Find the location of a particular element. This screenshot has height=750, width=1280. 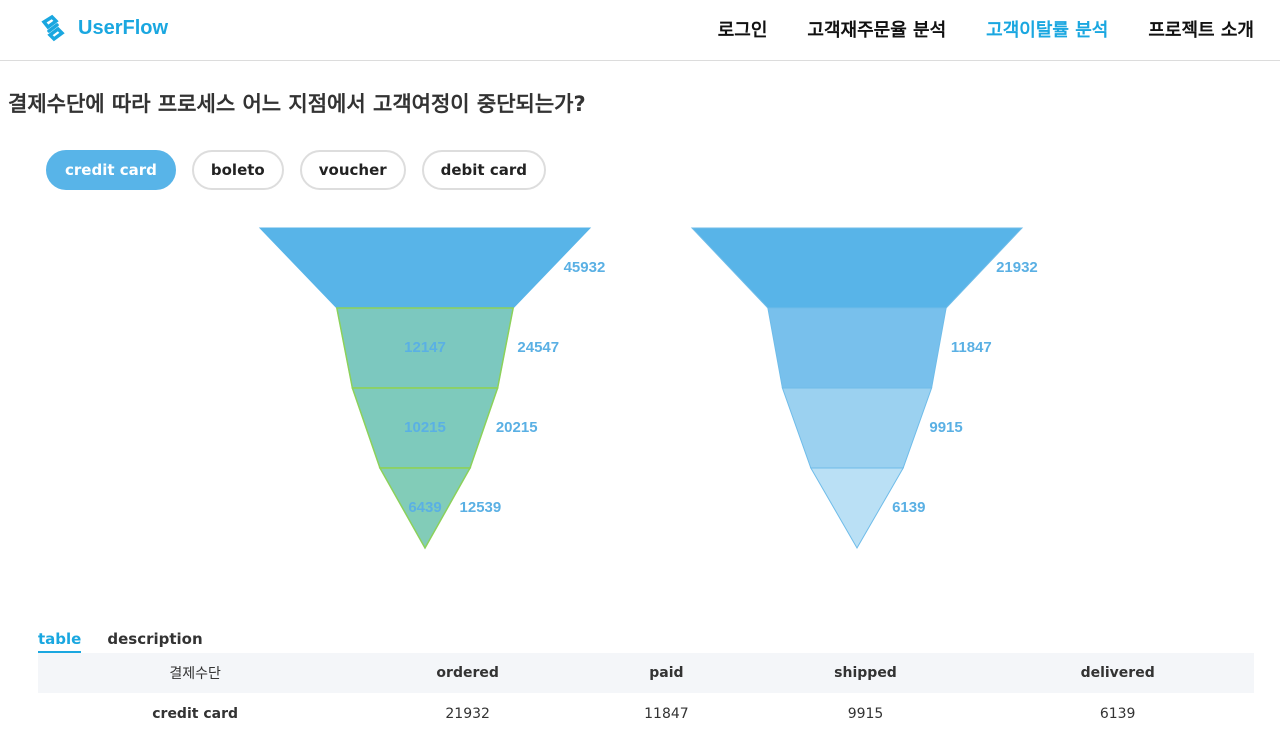

payment-filter-group: credit card boleto voucher debit card is located at coordinates (304, 170).